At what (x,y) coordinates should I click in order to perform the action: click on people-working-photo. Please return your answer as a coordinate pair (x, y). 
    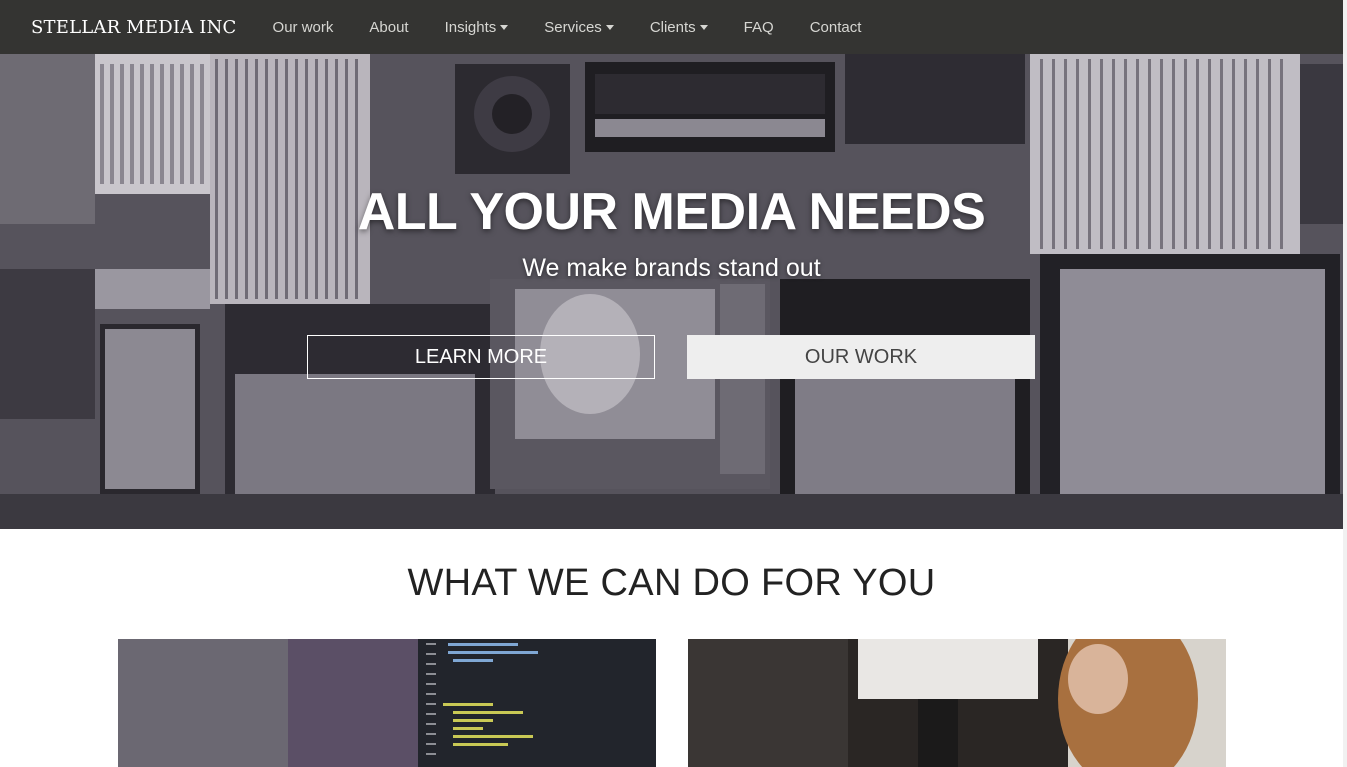
    Looking at the image, I should click on (957, 703).